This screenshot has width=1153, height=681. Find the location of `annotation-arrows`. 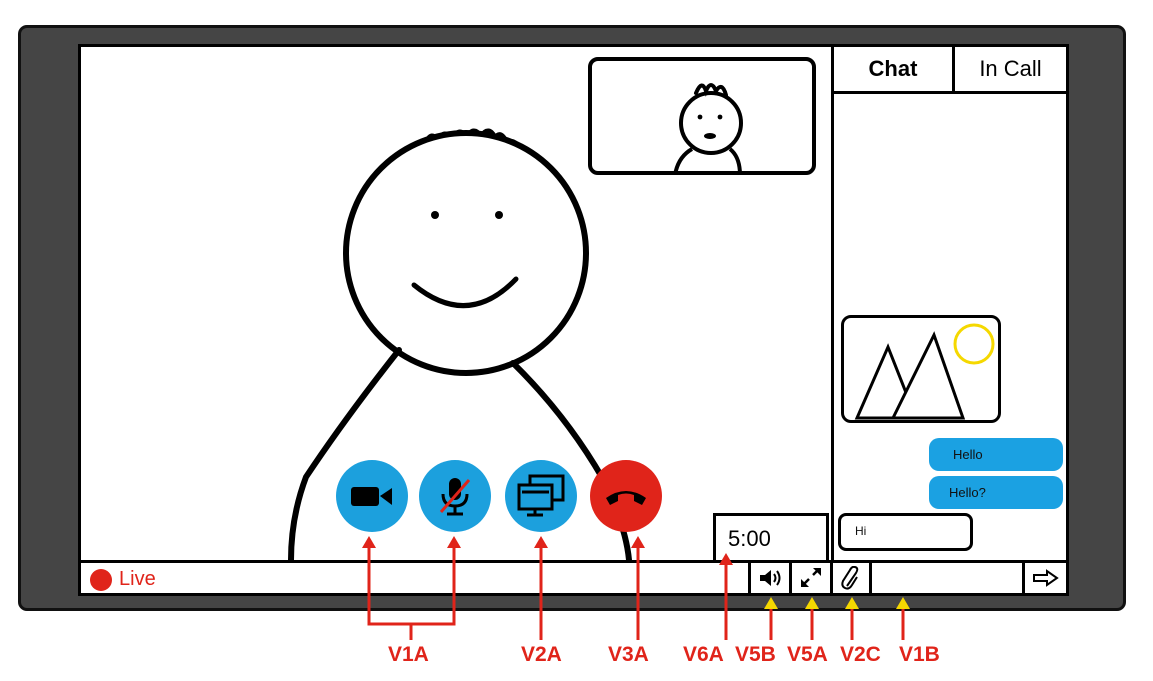

annotation-arrows is located at coordinates (636, 588).